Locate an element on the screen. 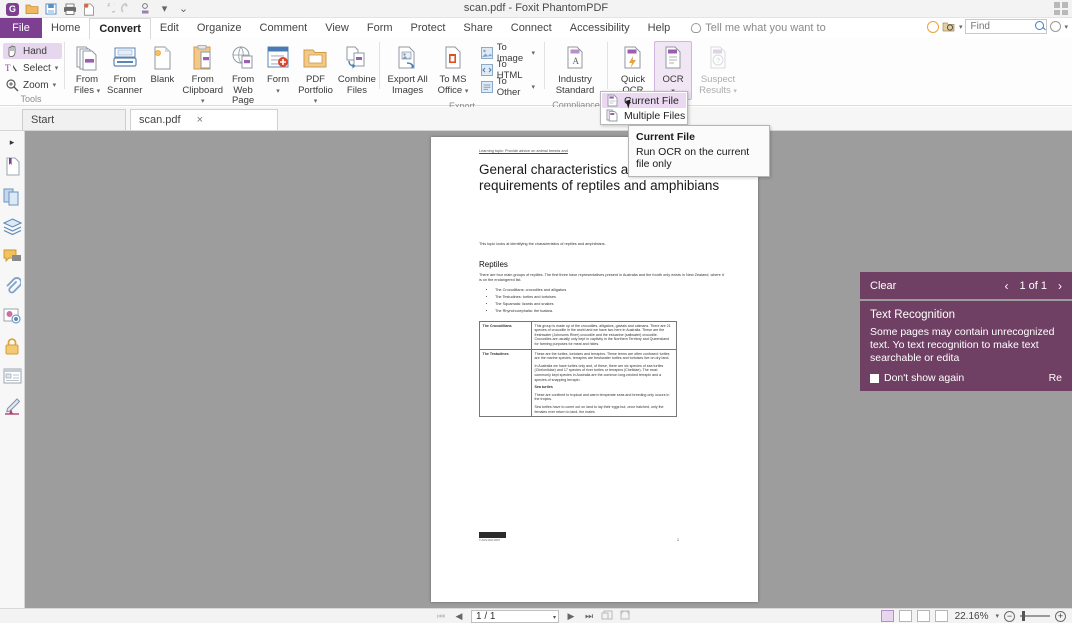  tab-view: View is located at coordinates (337, 28).